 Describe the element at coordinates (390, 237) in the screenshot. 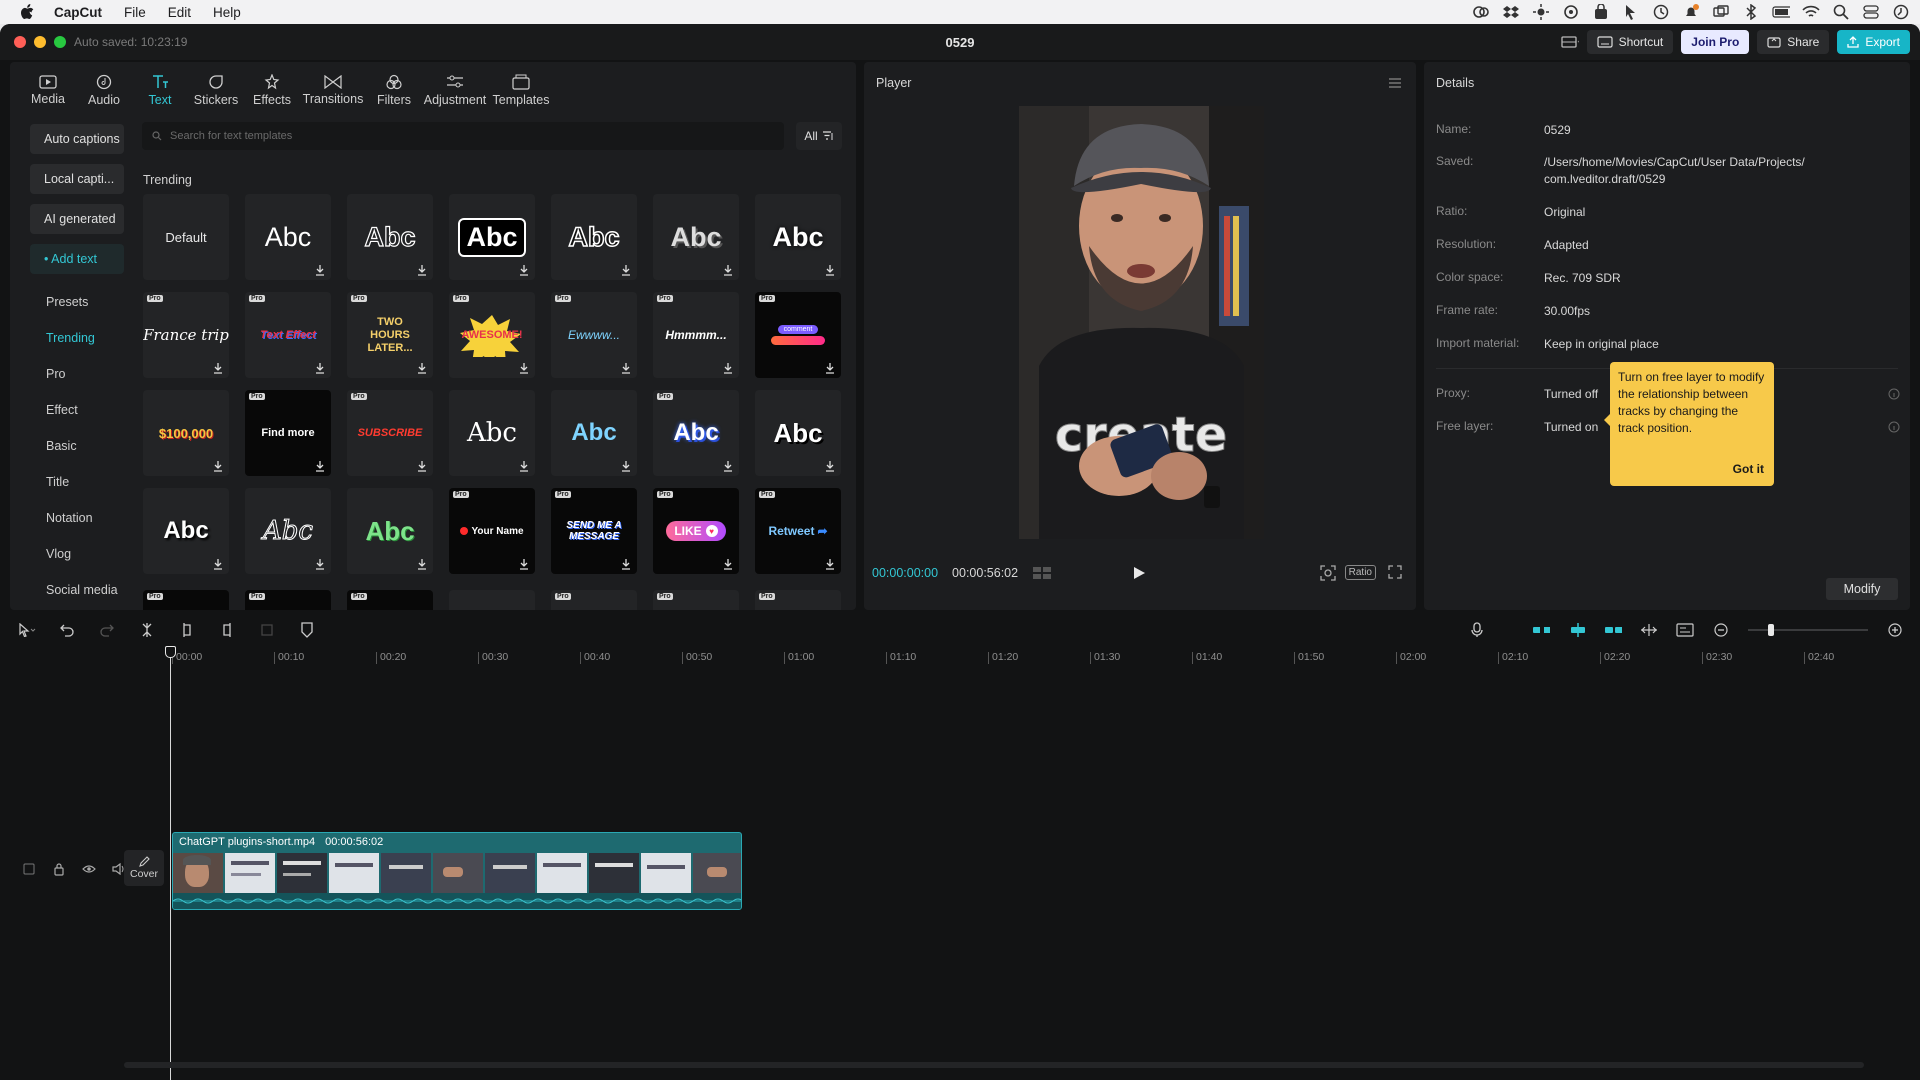

I see `template-abc-outline: Abc` at that location.